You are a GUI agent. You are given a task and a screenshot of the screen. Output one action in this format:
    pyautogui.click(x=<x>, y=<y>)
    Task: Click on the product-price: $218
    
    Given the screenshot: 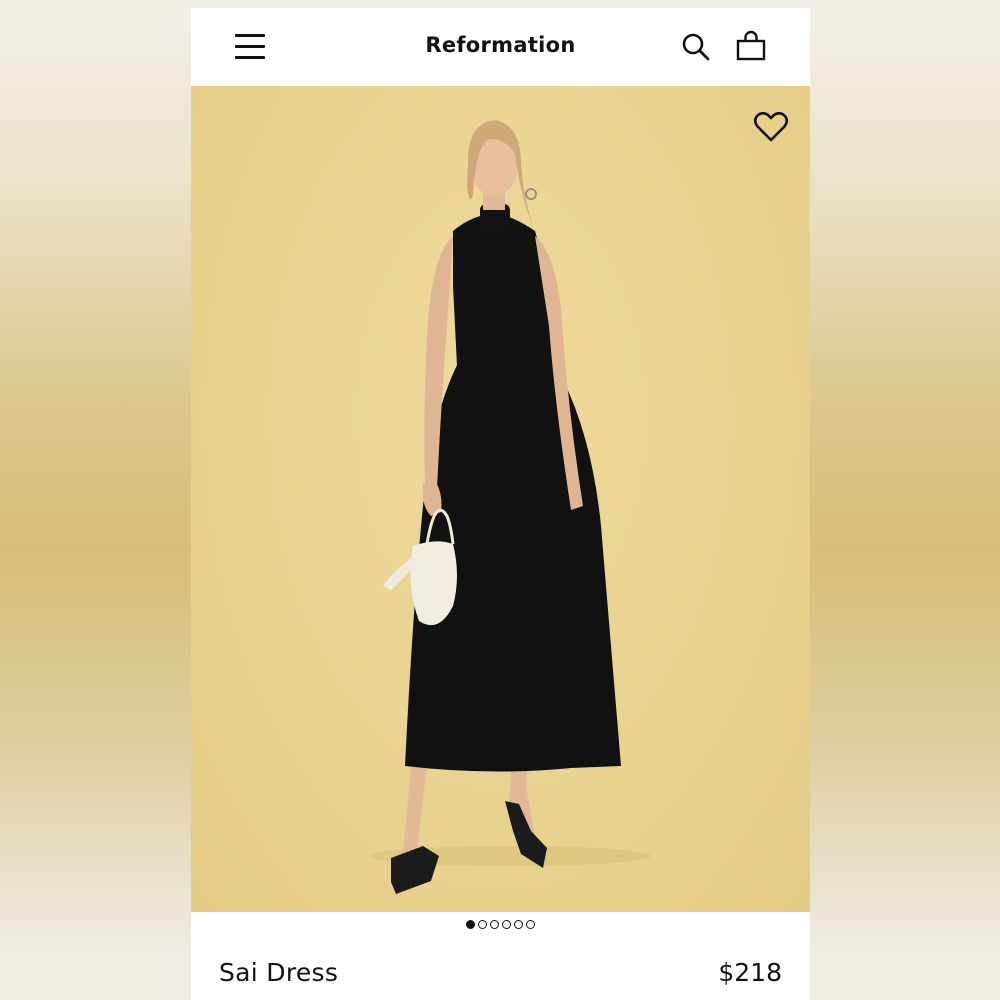 What is the action you would take?
    pyautogui.click(x=750, y=972)
    